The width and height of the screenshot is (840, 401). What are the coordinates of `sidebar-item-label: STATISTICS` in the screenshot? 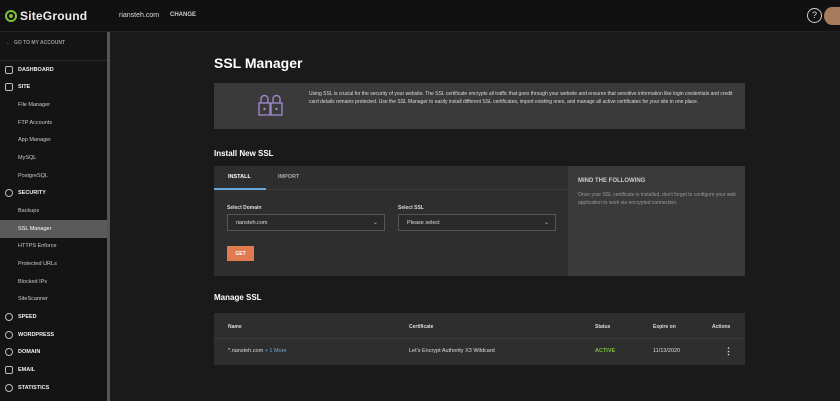 It's located at (34, 388).